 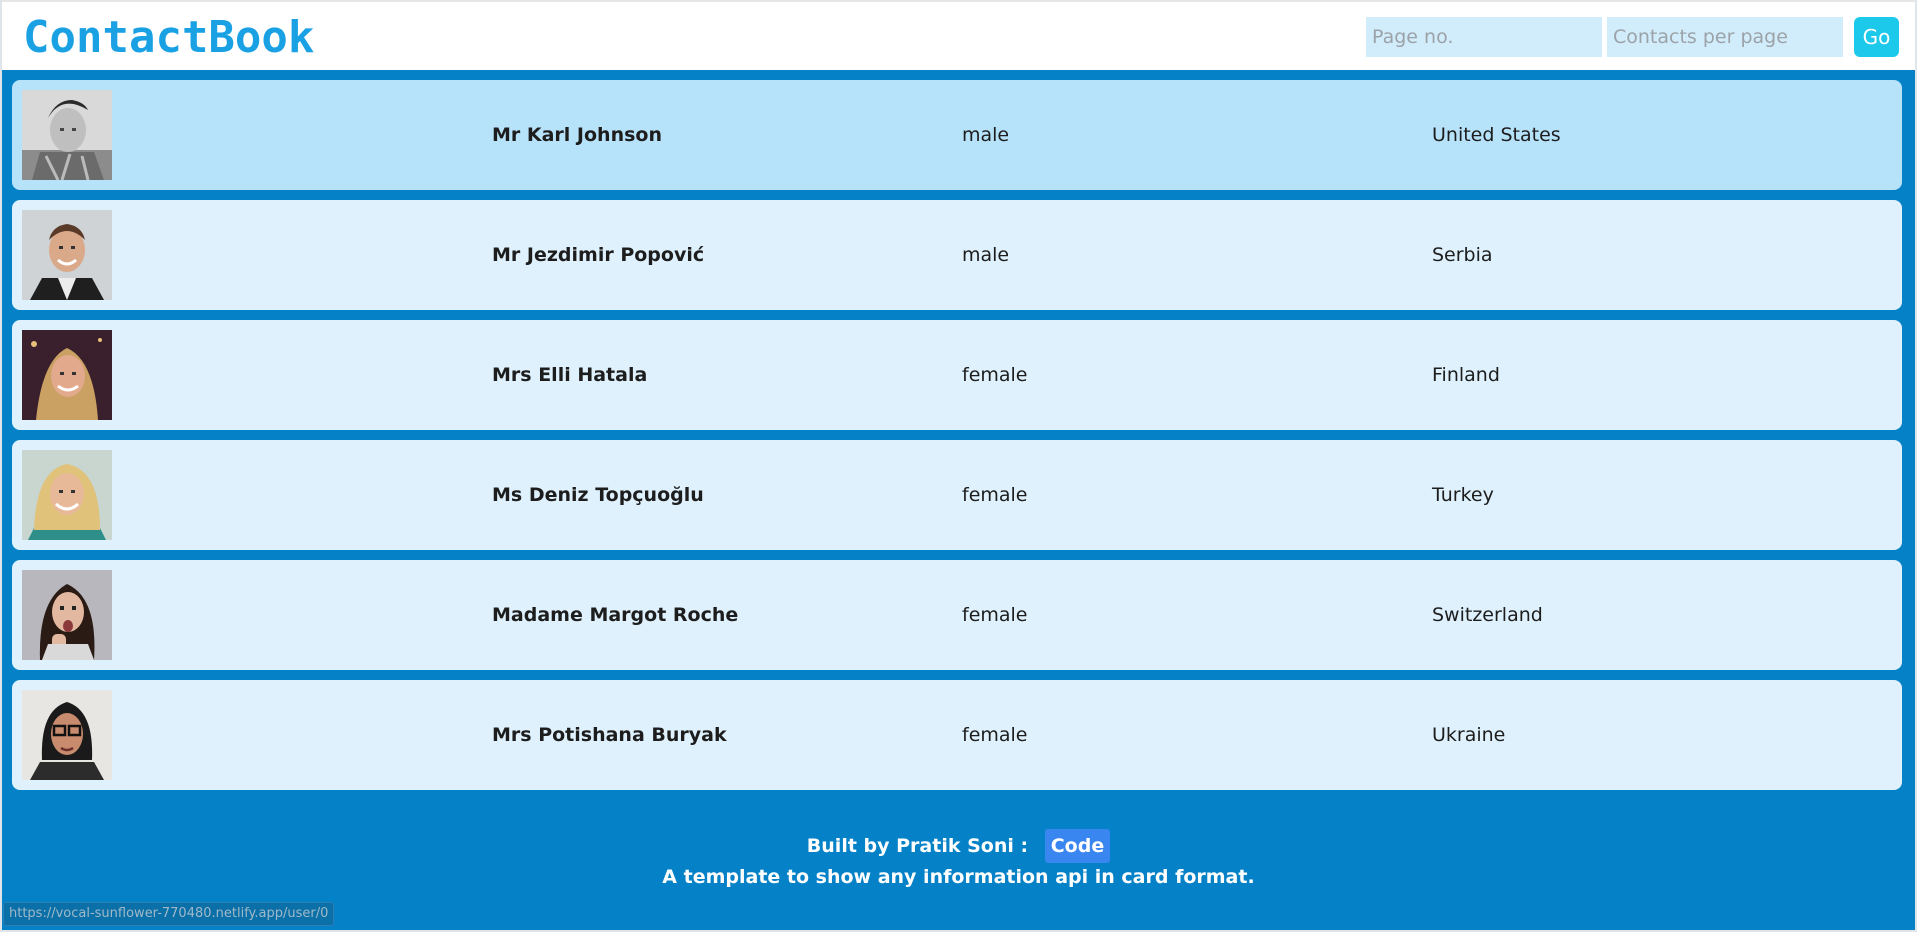 I want to click on contact-name: Mr Karl Johnson, so click(x=577, y=135).